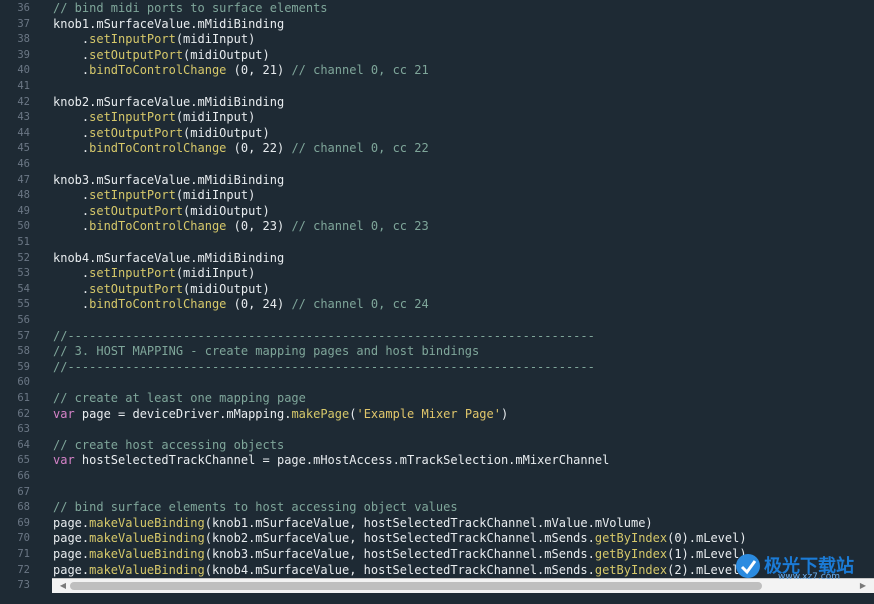 This screenshot has width=874, height=604. I want to click on line-number: 38, so click(23, 39).